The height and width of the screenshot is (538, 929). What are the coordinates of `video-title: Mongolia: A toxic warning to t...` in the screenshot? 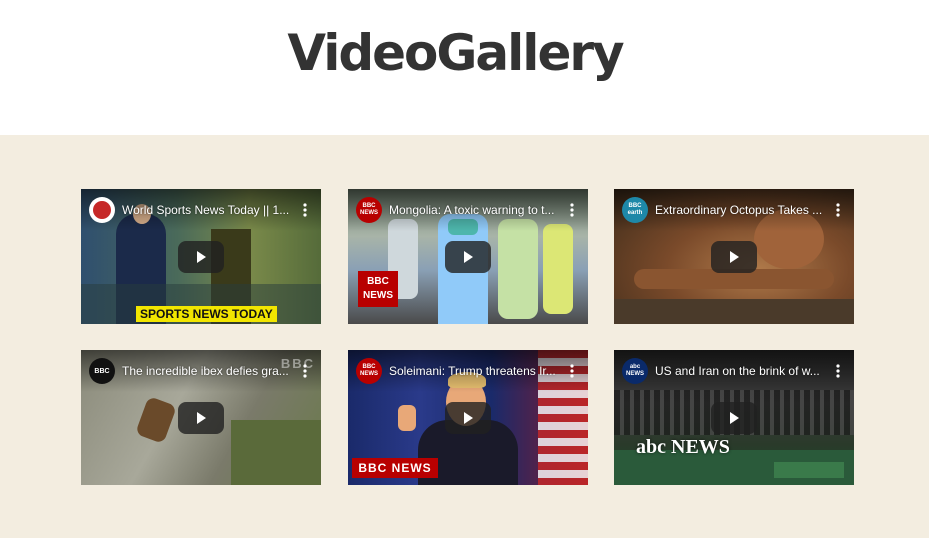 It's located at (474, 210).